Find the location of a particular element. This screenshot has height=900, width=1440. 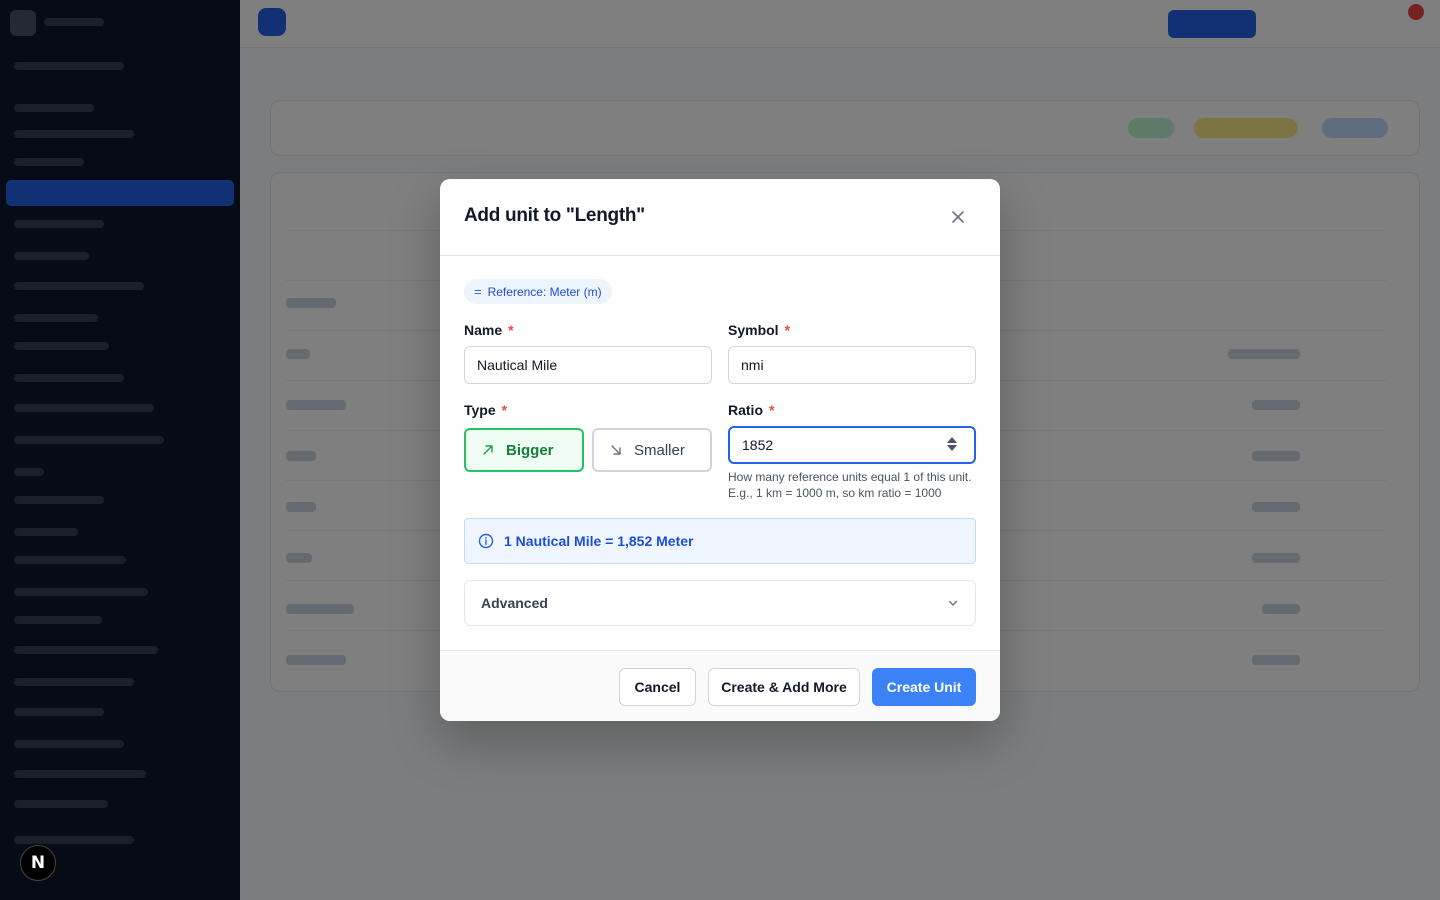

close-button is located at coordinates (958, 217).